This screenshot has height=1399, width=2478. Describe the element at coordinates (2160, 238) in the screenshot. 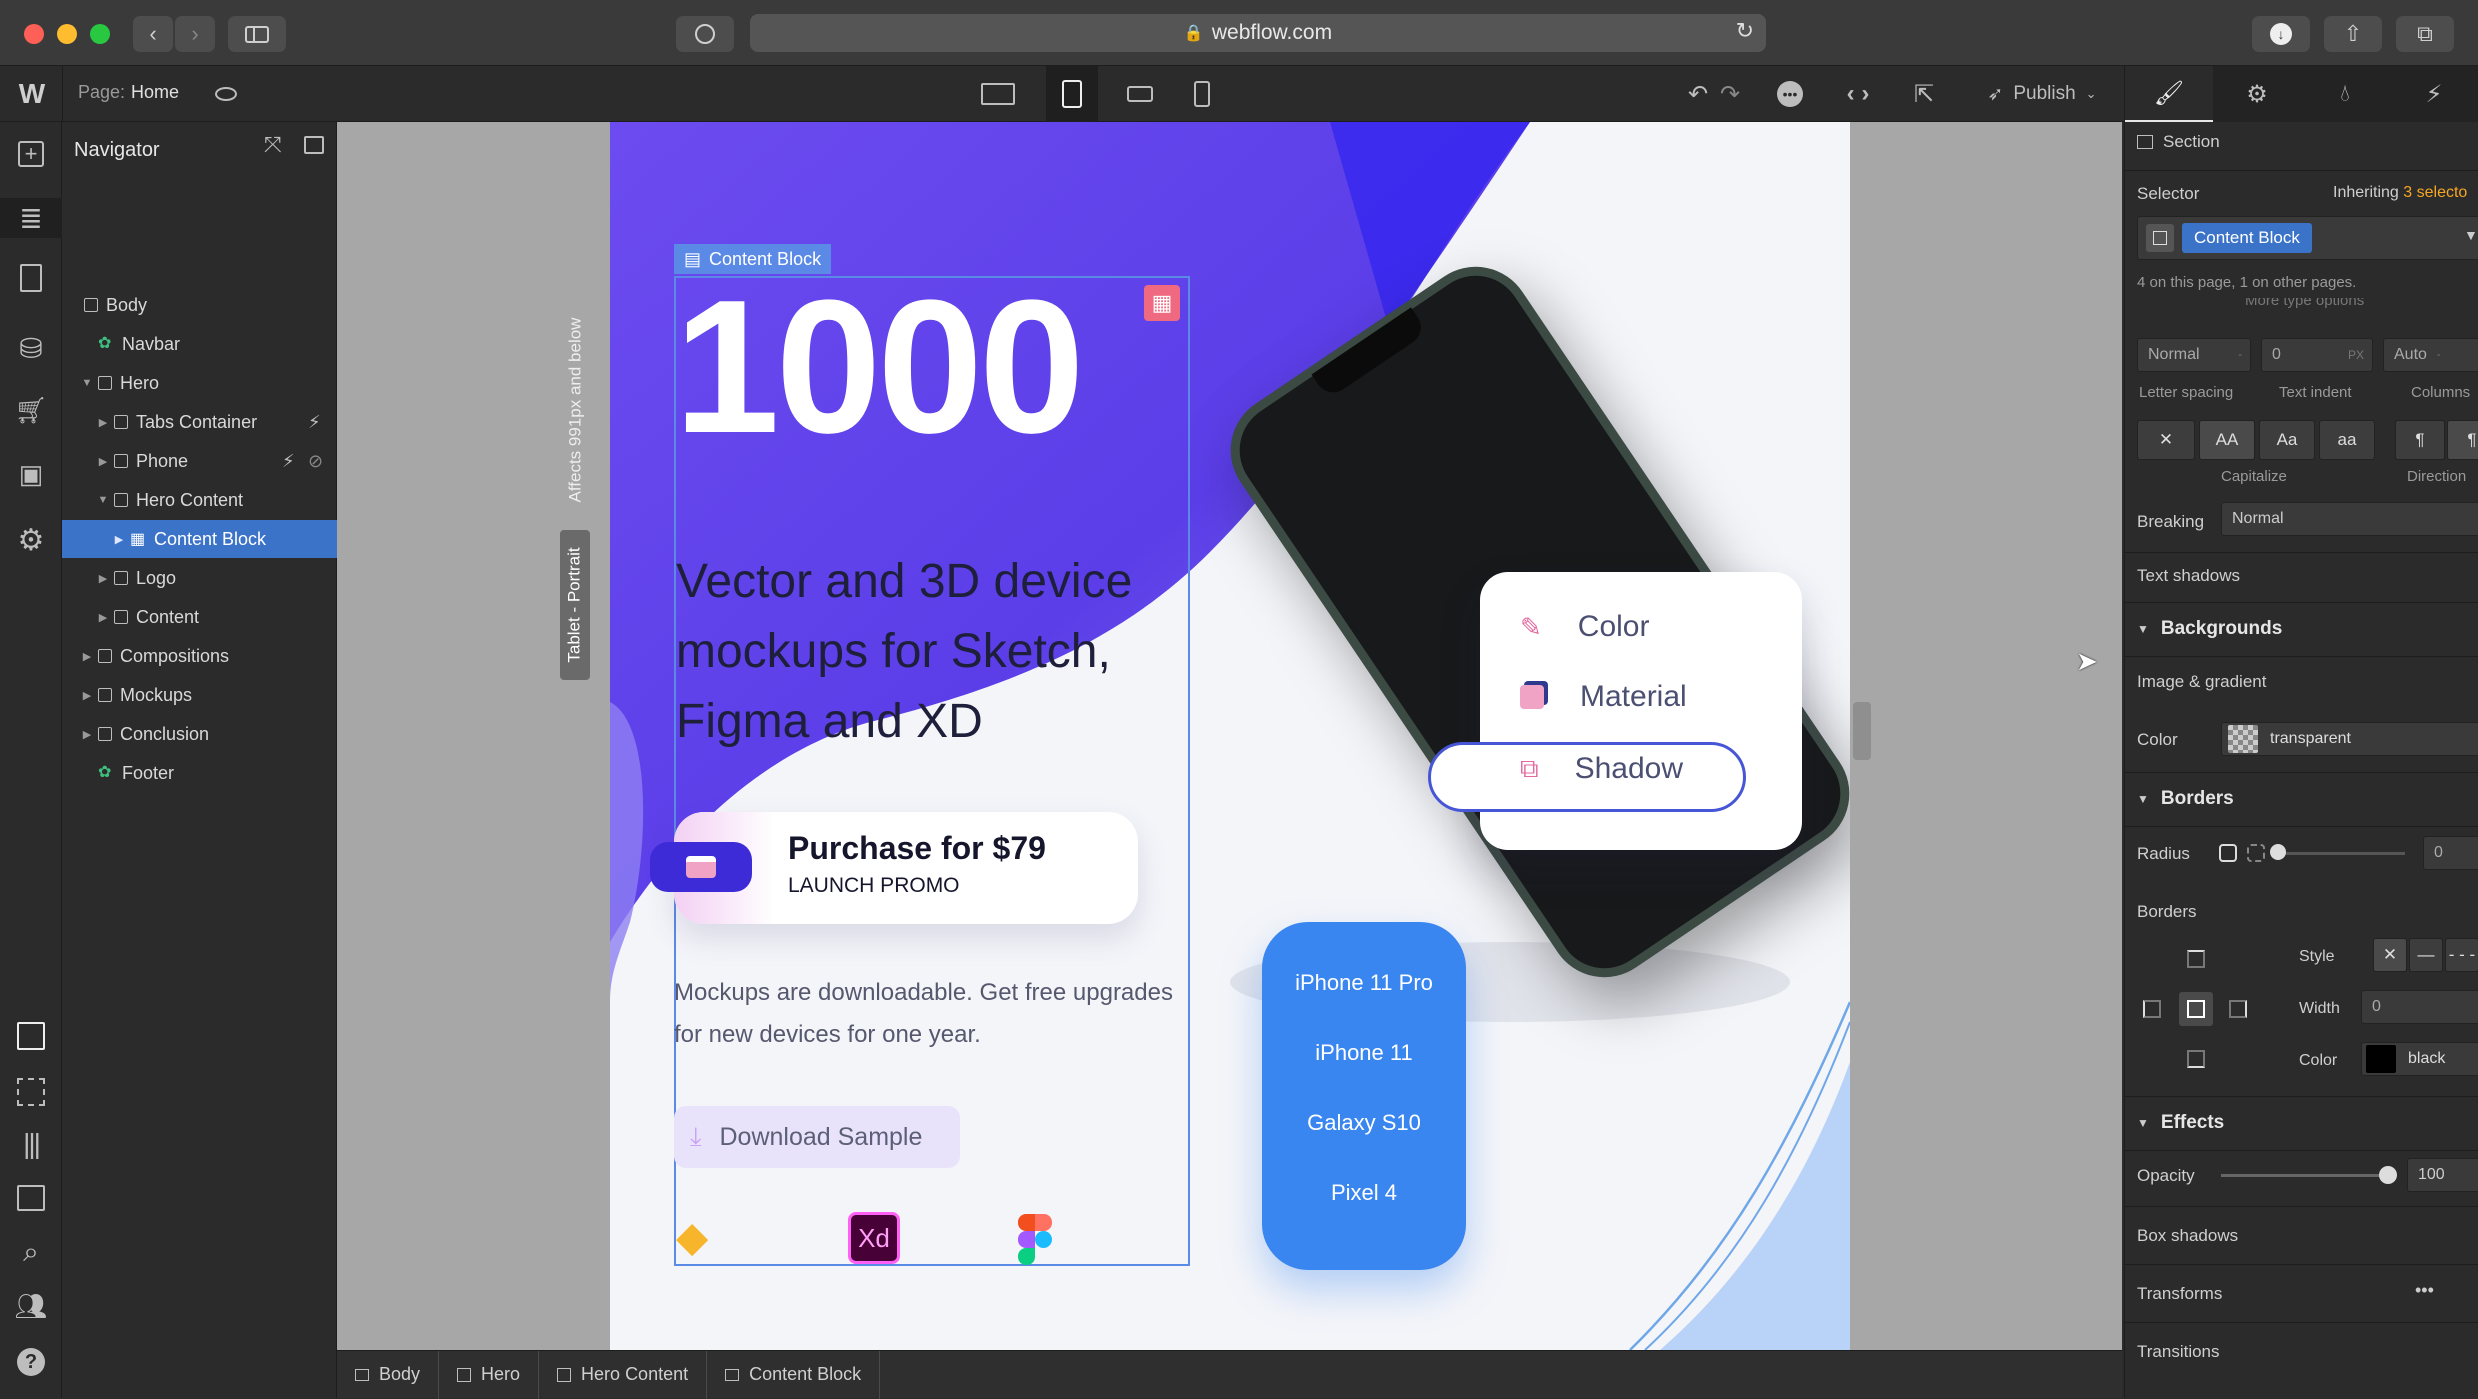

I see `selector-state-icon` at that location.